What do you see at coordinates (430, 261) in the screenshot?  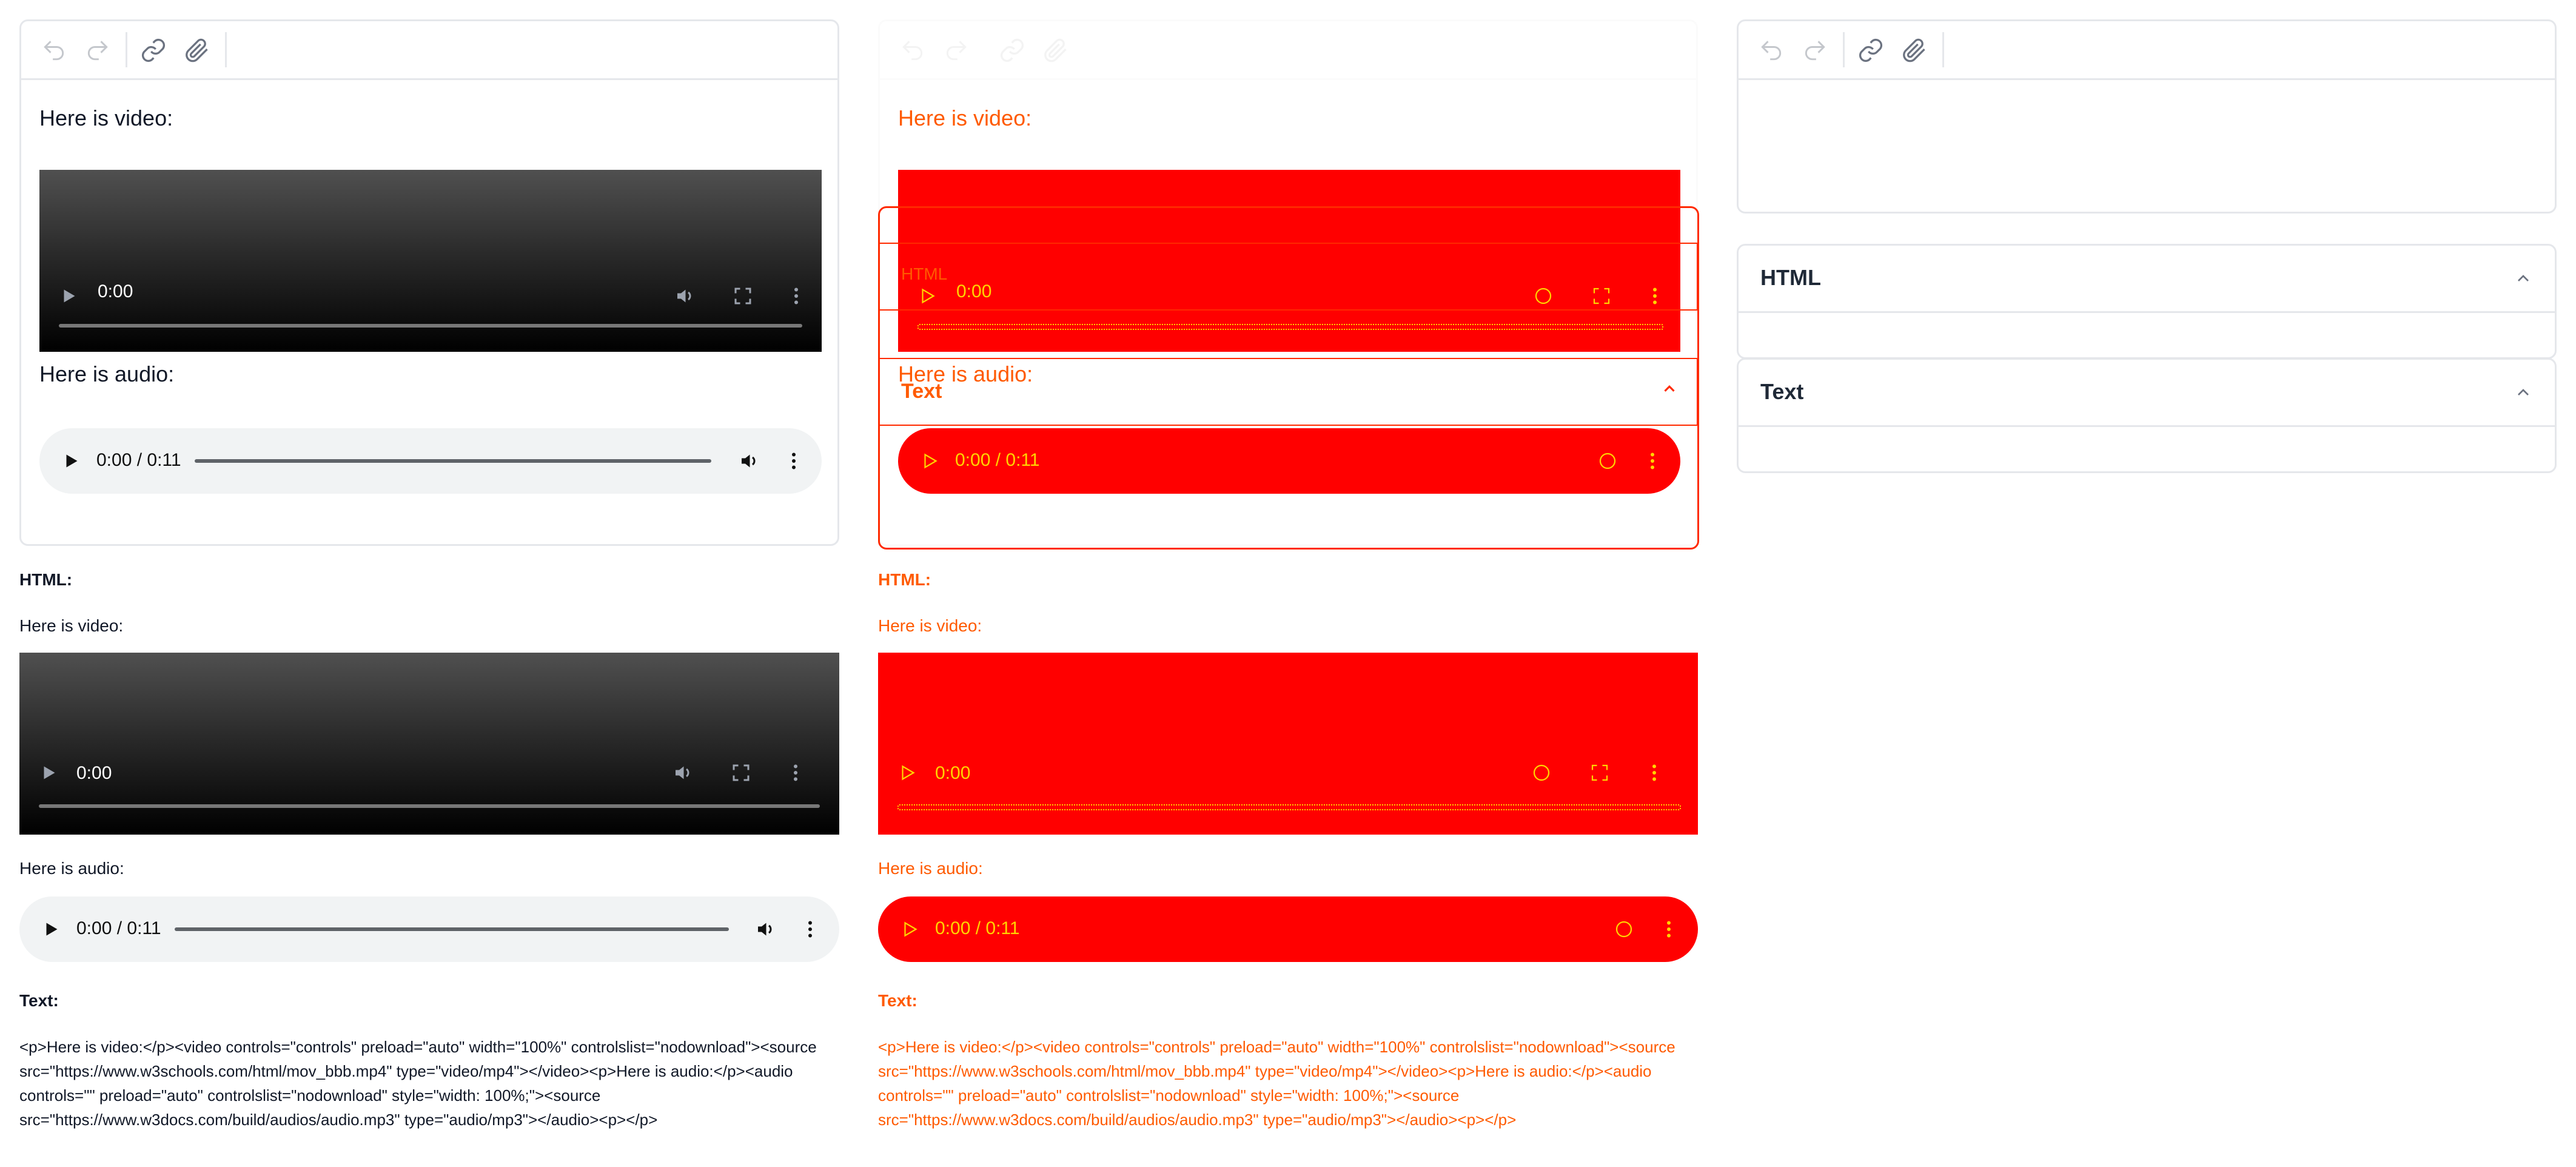 I see `video-player: 0:00` at bounding box center [430, 261].